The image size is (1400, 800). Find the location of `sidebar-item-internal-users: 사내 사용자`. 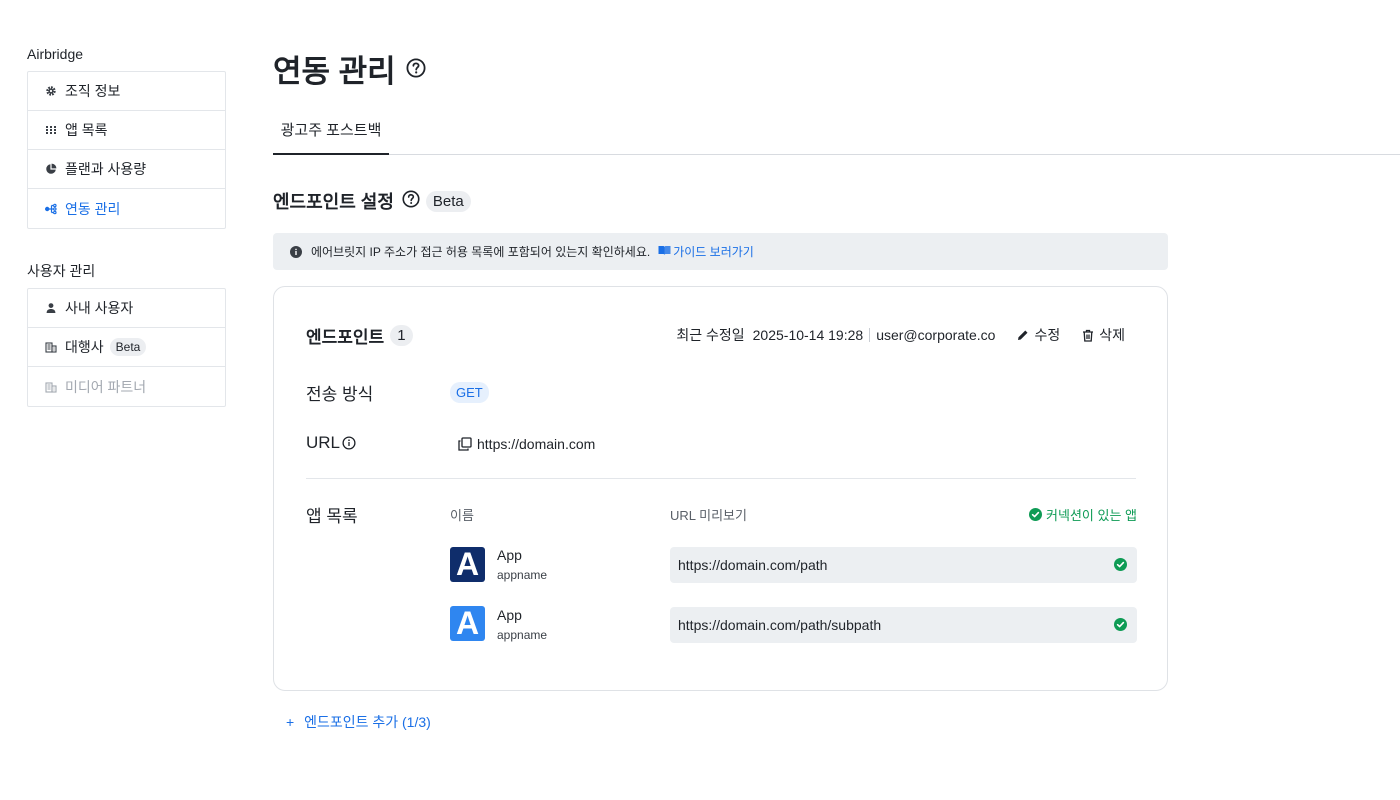

sidebar-item-internal-users: 사내 사용자 is located at coordinates (126, 308).